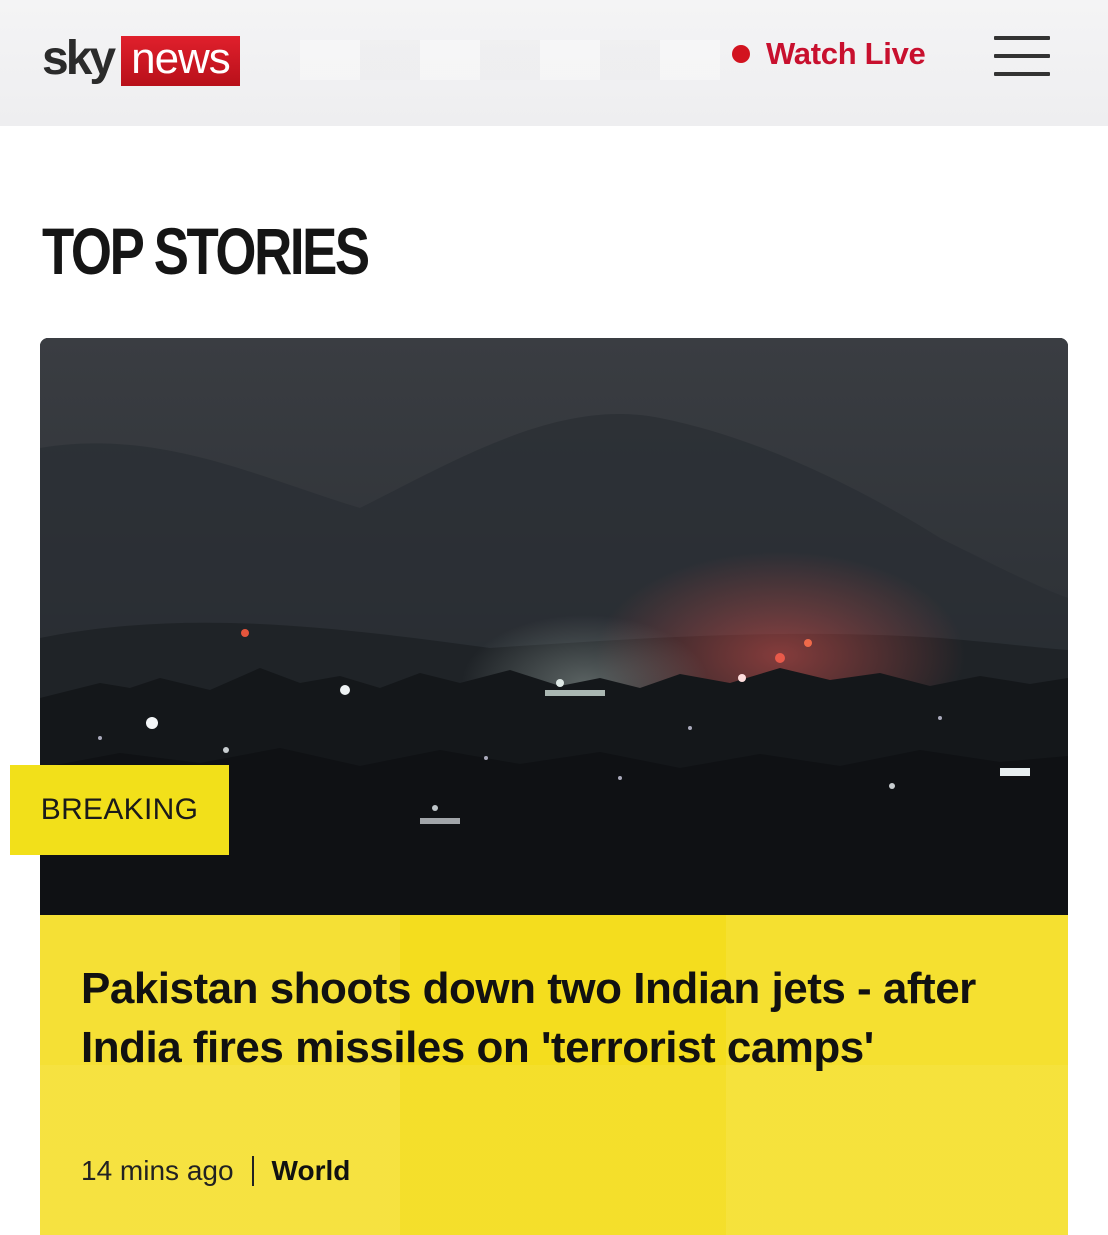 Image resolution: width=1108 pixels, height=1235 pixels. Describe the element at coordinates (846, 53) in the screenshot. I see `watch-live-label: Watch Live` at that location.